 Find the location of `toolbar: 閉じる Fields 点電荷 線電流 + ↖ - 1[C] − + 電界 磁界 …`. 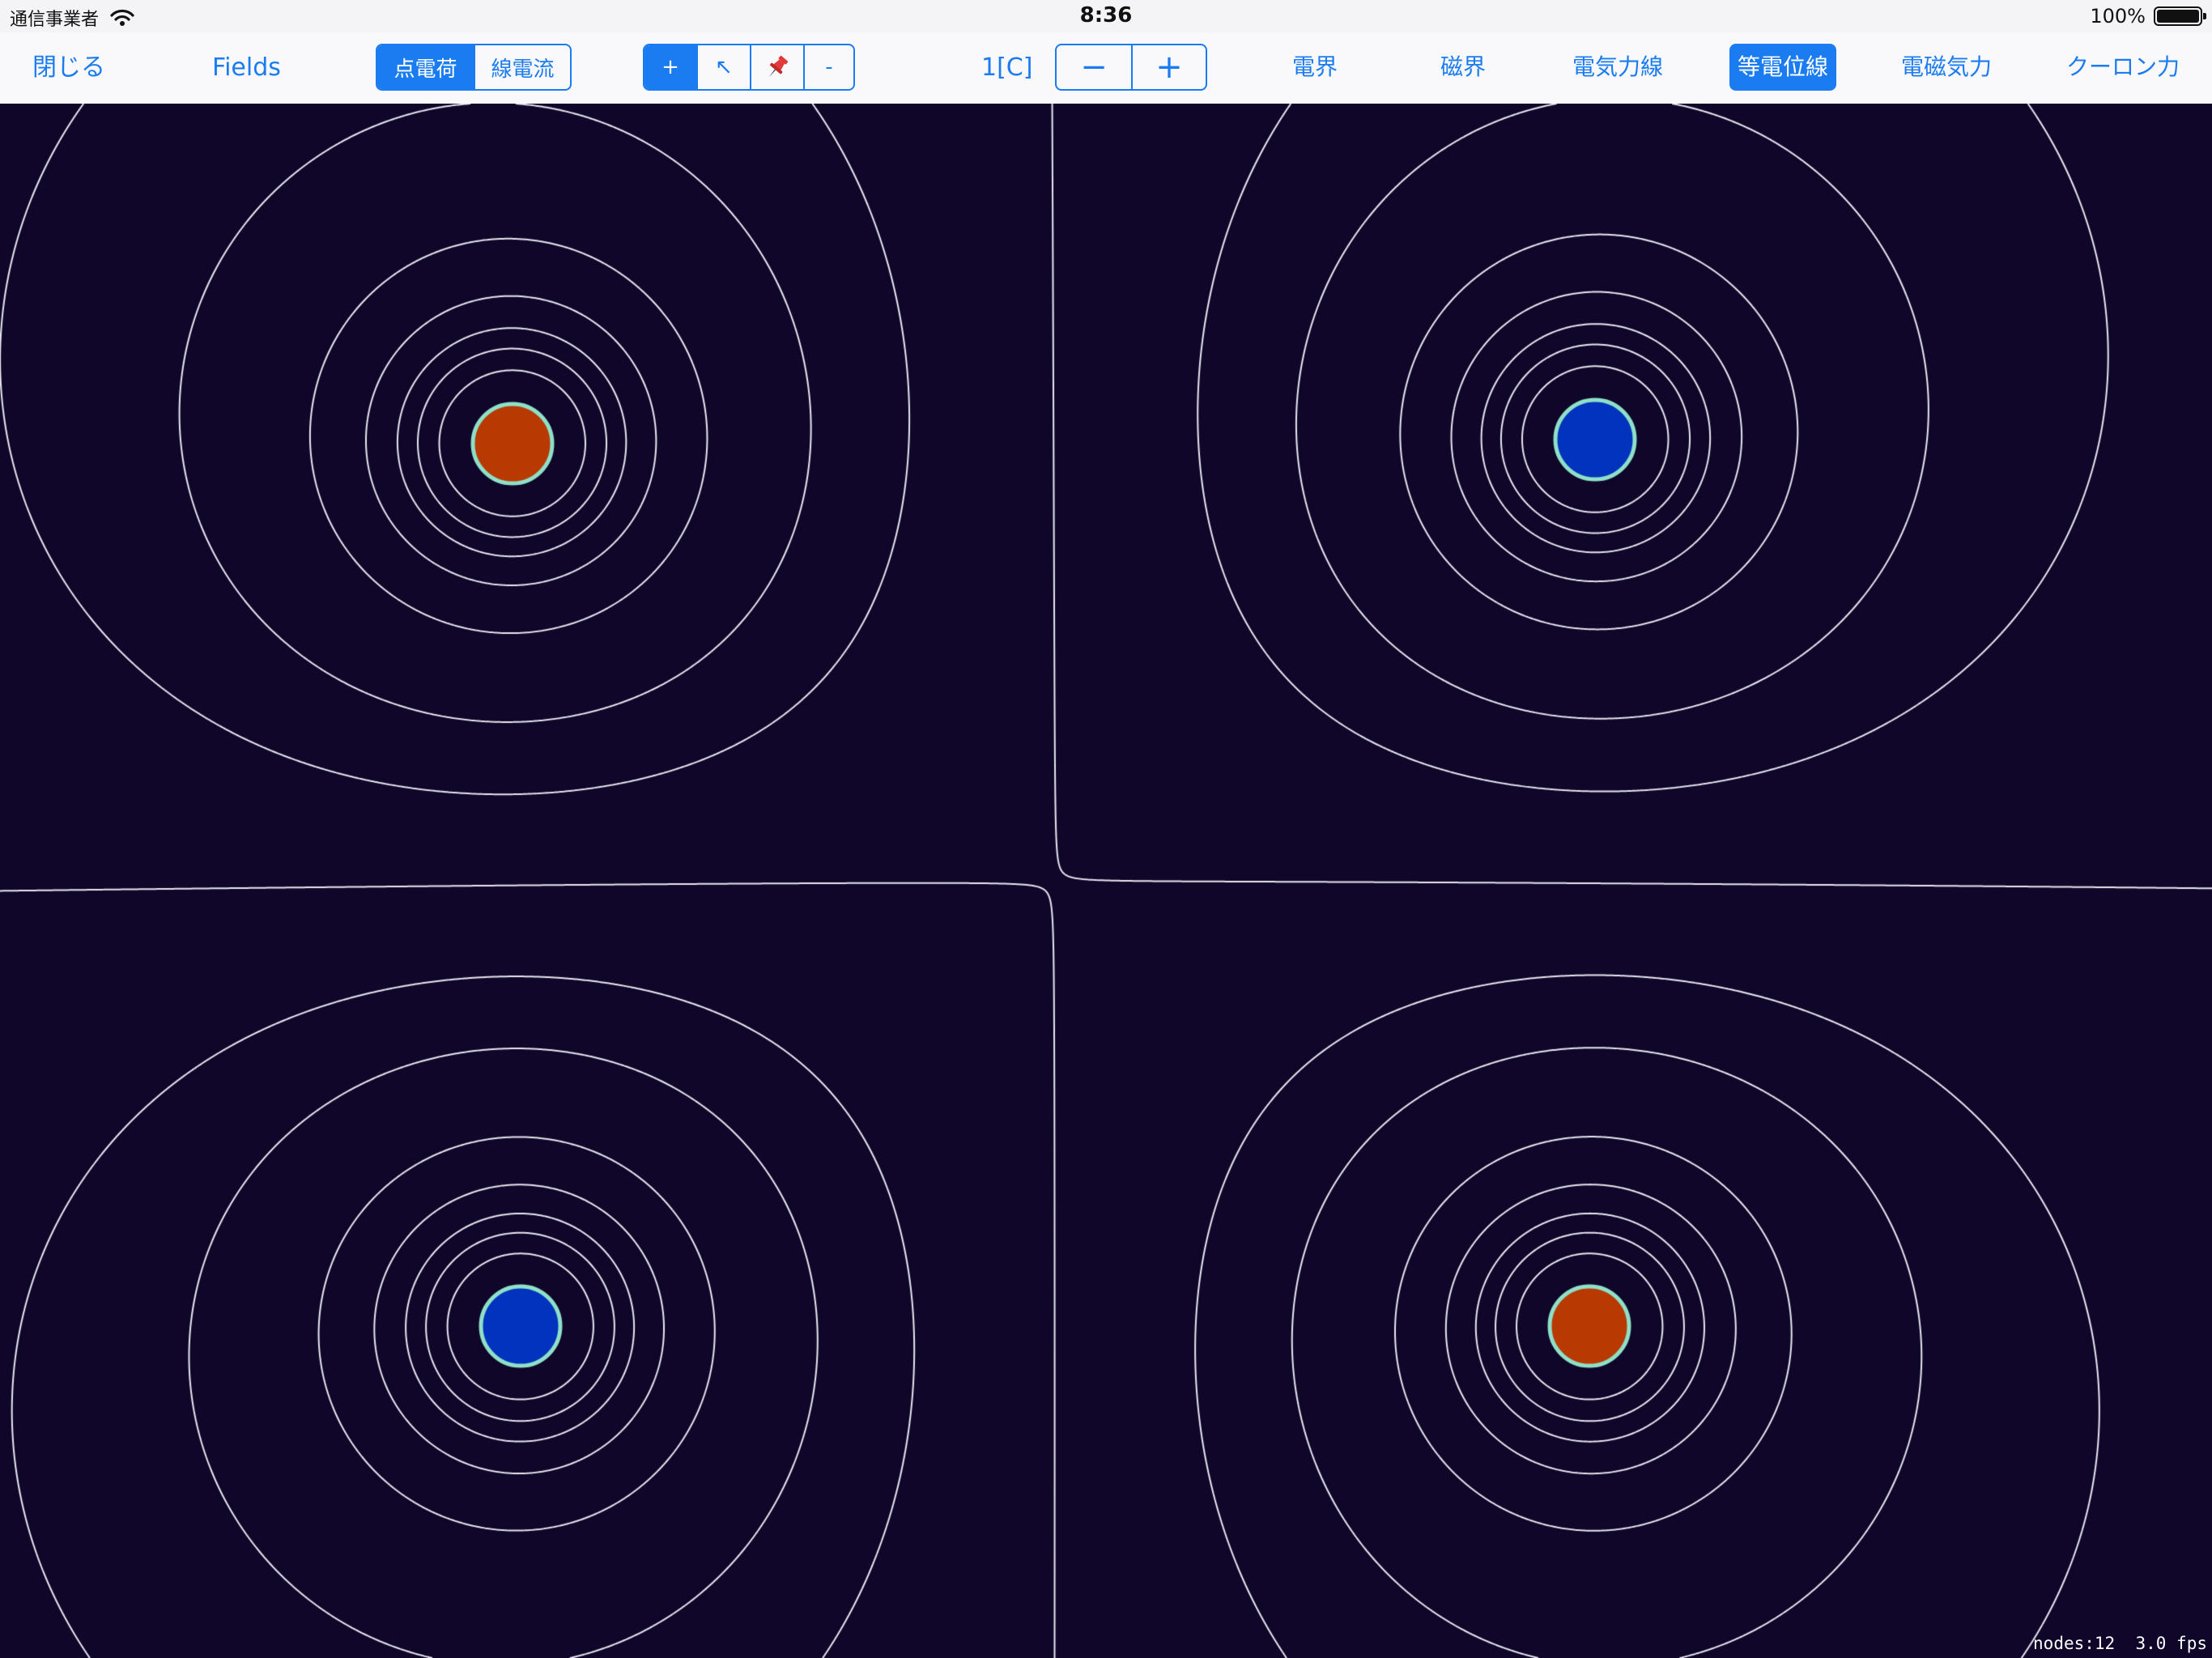

toolbar: 閉じる Fields 点電荷 線電流 + ↖ - 1[C] − + 電界 磁界 … is located at coordinates (1106, 68).